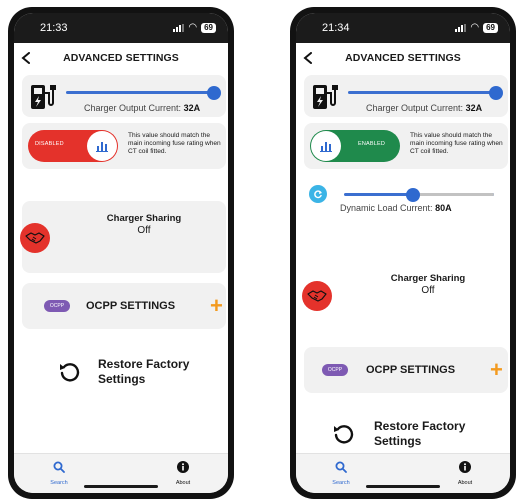 This screenshot has height=504, width=524. I want to click on ct-toggle: ENABLED, so click(355, 146).